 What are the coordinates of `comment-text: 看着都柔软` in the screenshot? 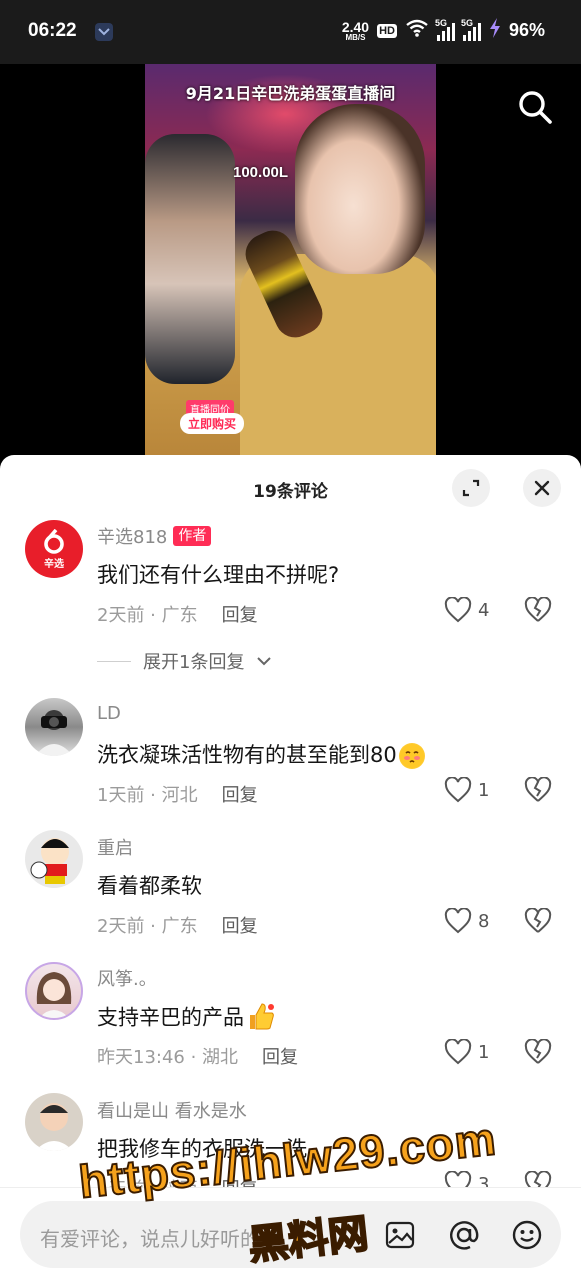 It's located at (149, 886).